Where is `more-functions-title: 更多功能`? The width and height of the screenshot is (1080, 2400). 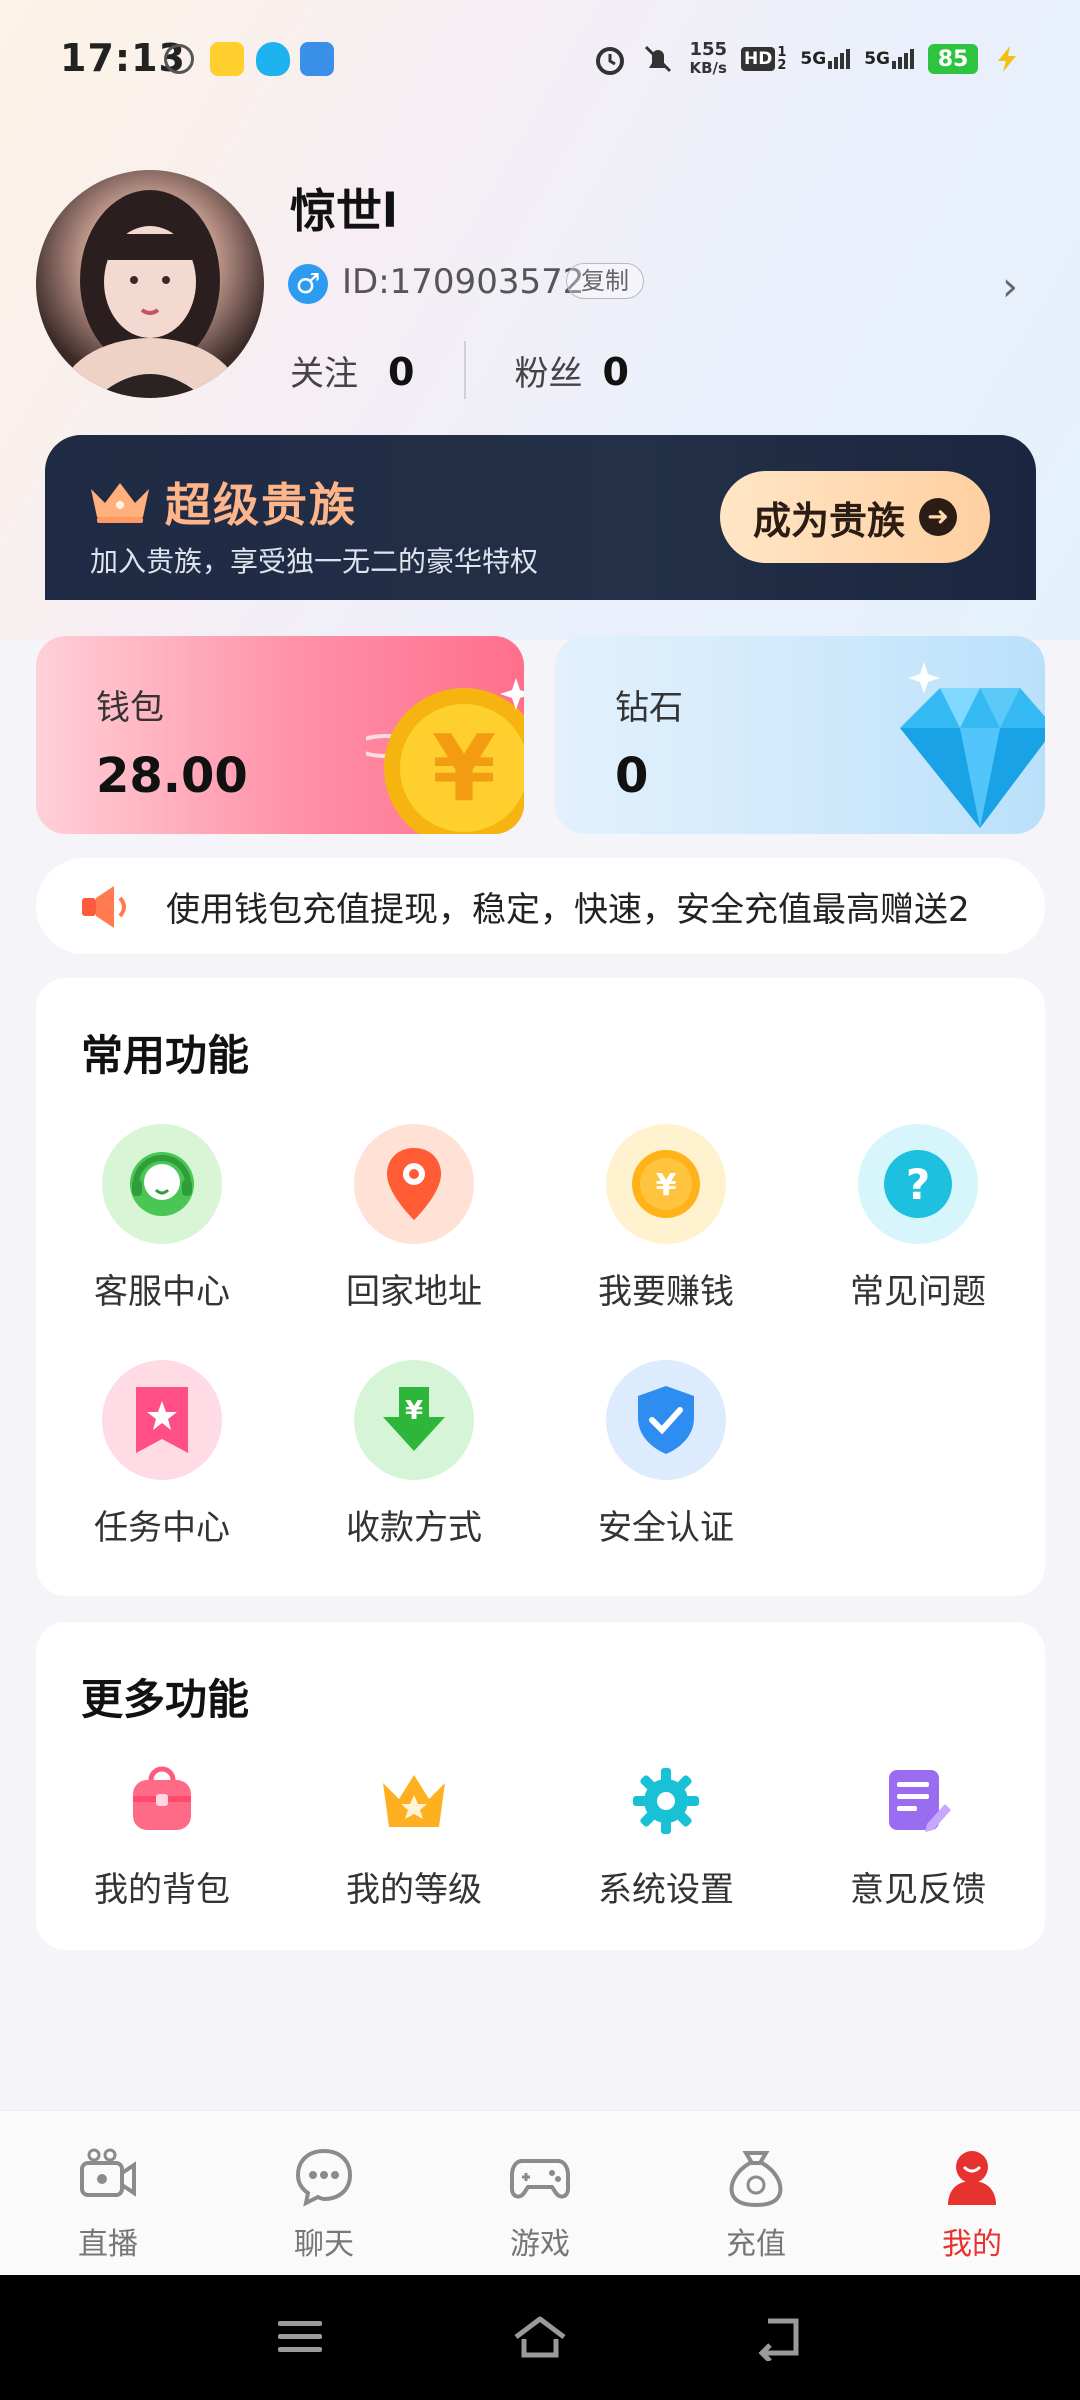 more-functions-title: 更多功能 is located at coordinates (165, 1699).